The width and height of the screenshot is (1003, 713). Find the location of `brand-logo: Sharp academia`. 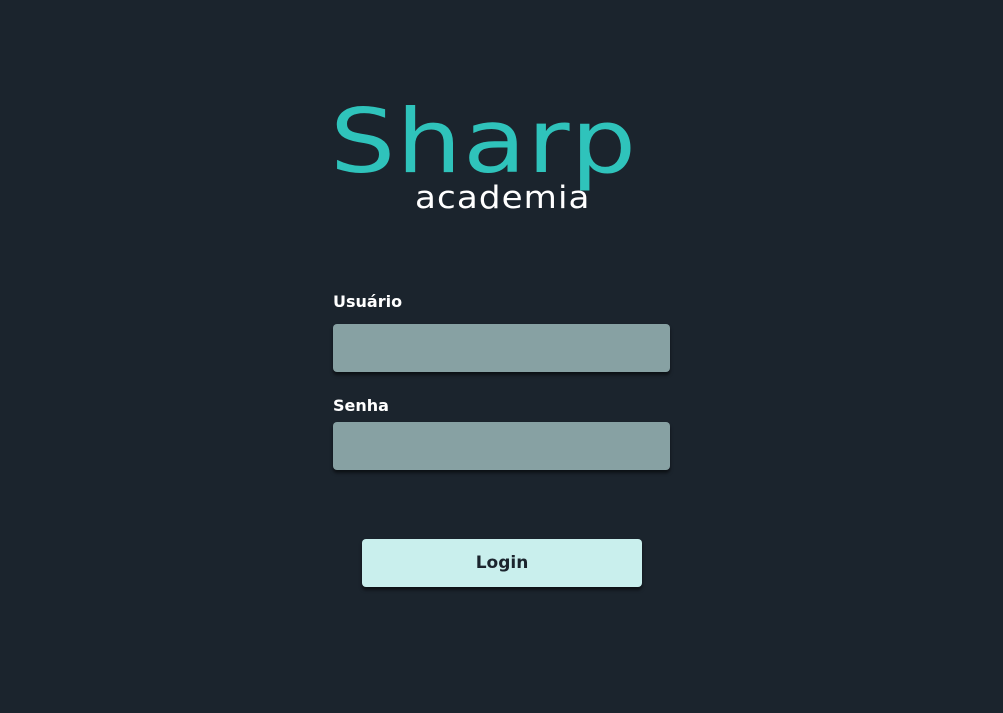

brand-logo: Sharp academia is located at coordinates (508, 157).